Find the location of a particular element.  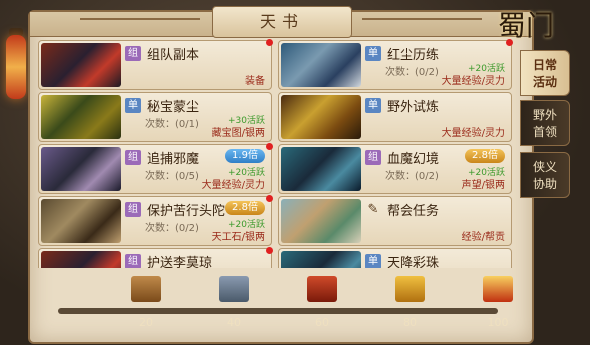

tab-chivalry-assist: 侠义 协助 is located at coordinates (545, 175).